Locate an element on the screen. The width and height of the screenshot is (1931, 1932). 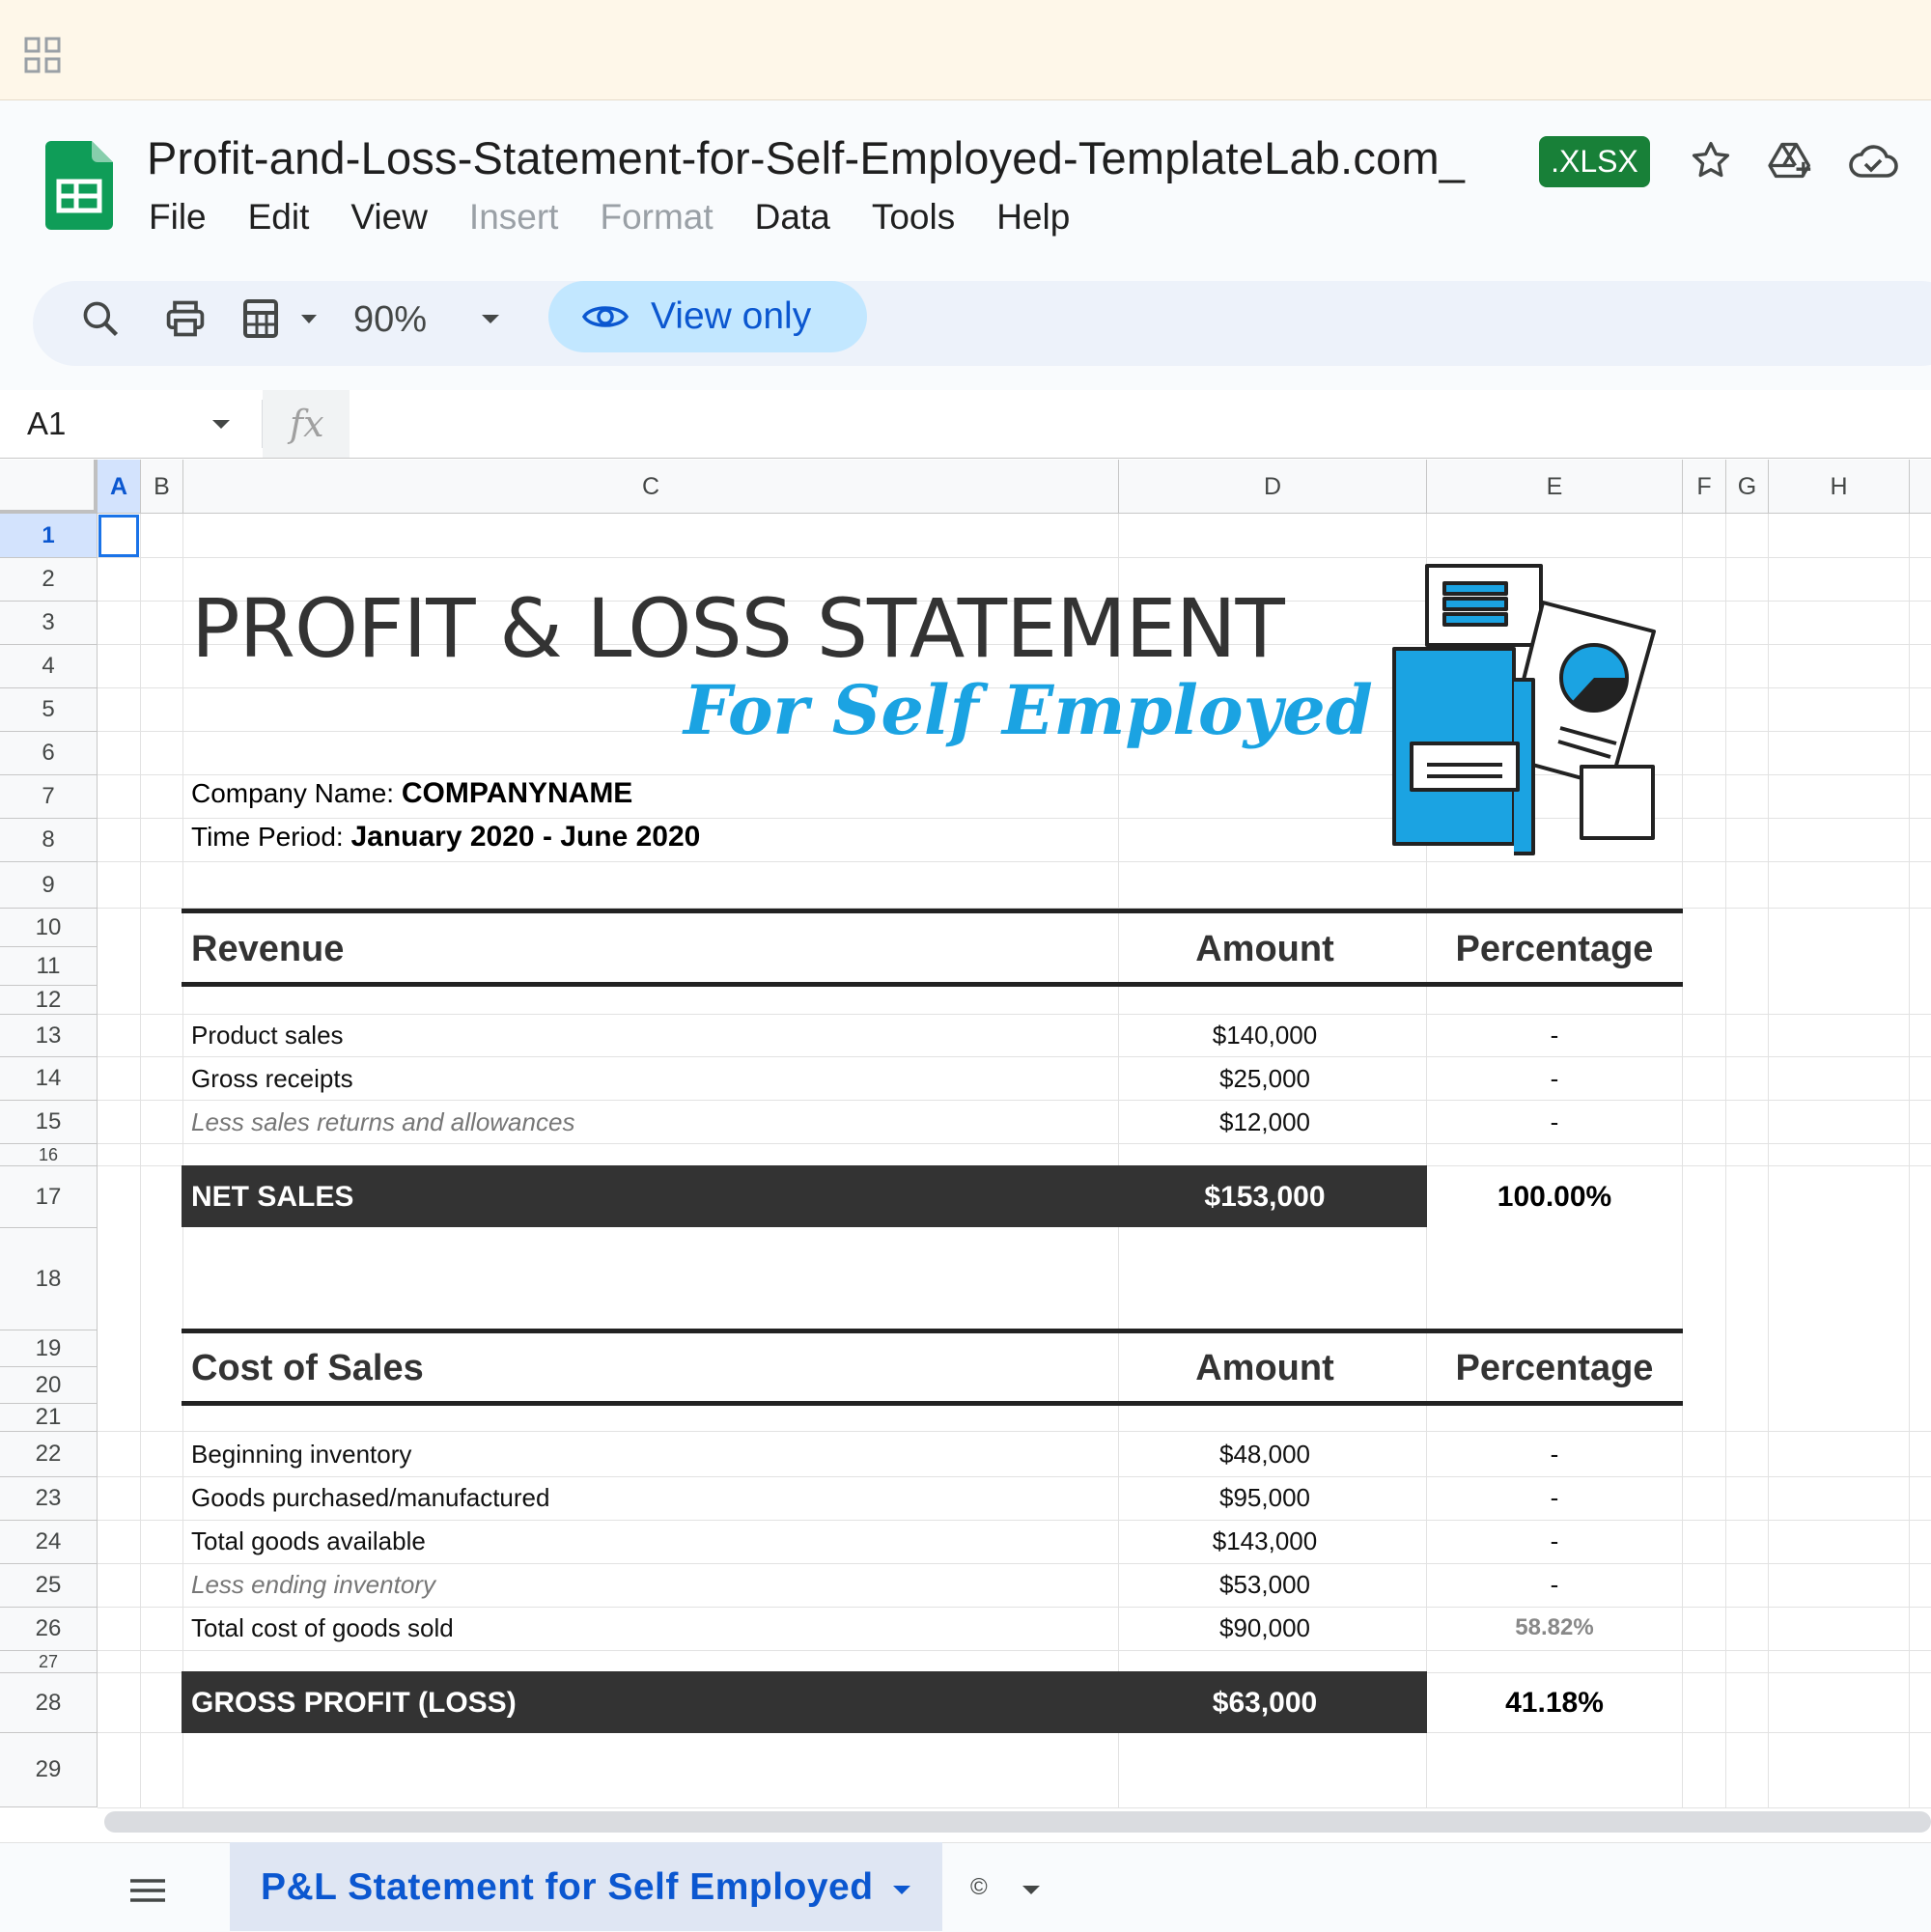
cost-percentage-heading: Percentage is located at coordinates (1554, 1368).